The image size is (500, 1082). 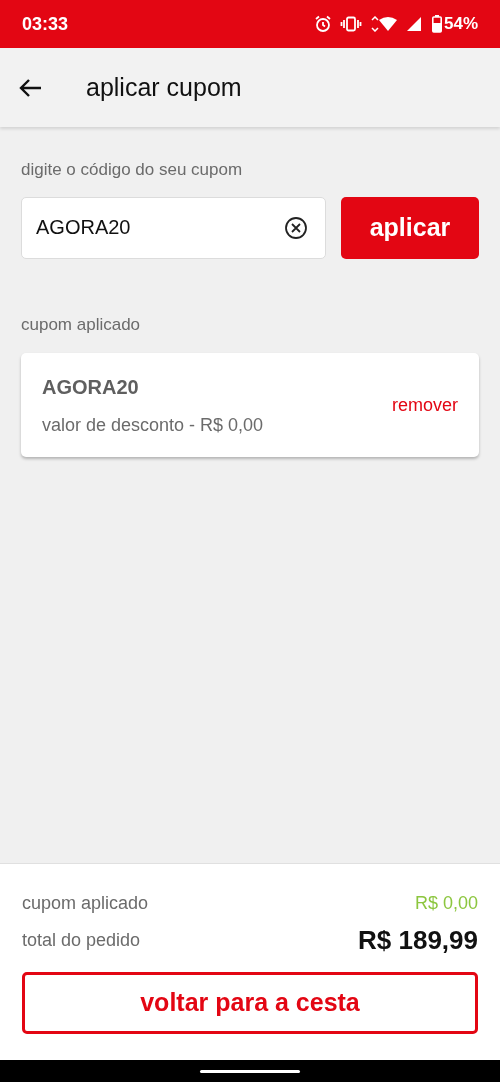 What do you see at coordinates (164, 87) in the screenshot?
I see `page-title: aplicar cupom` at bounding box center [164, 87].